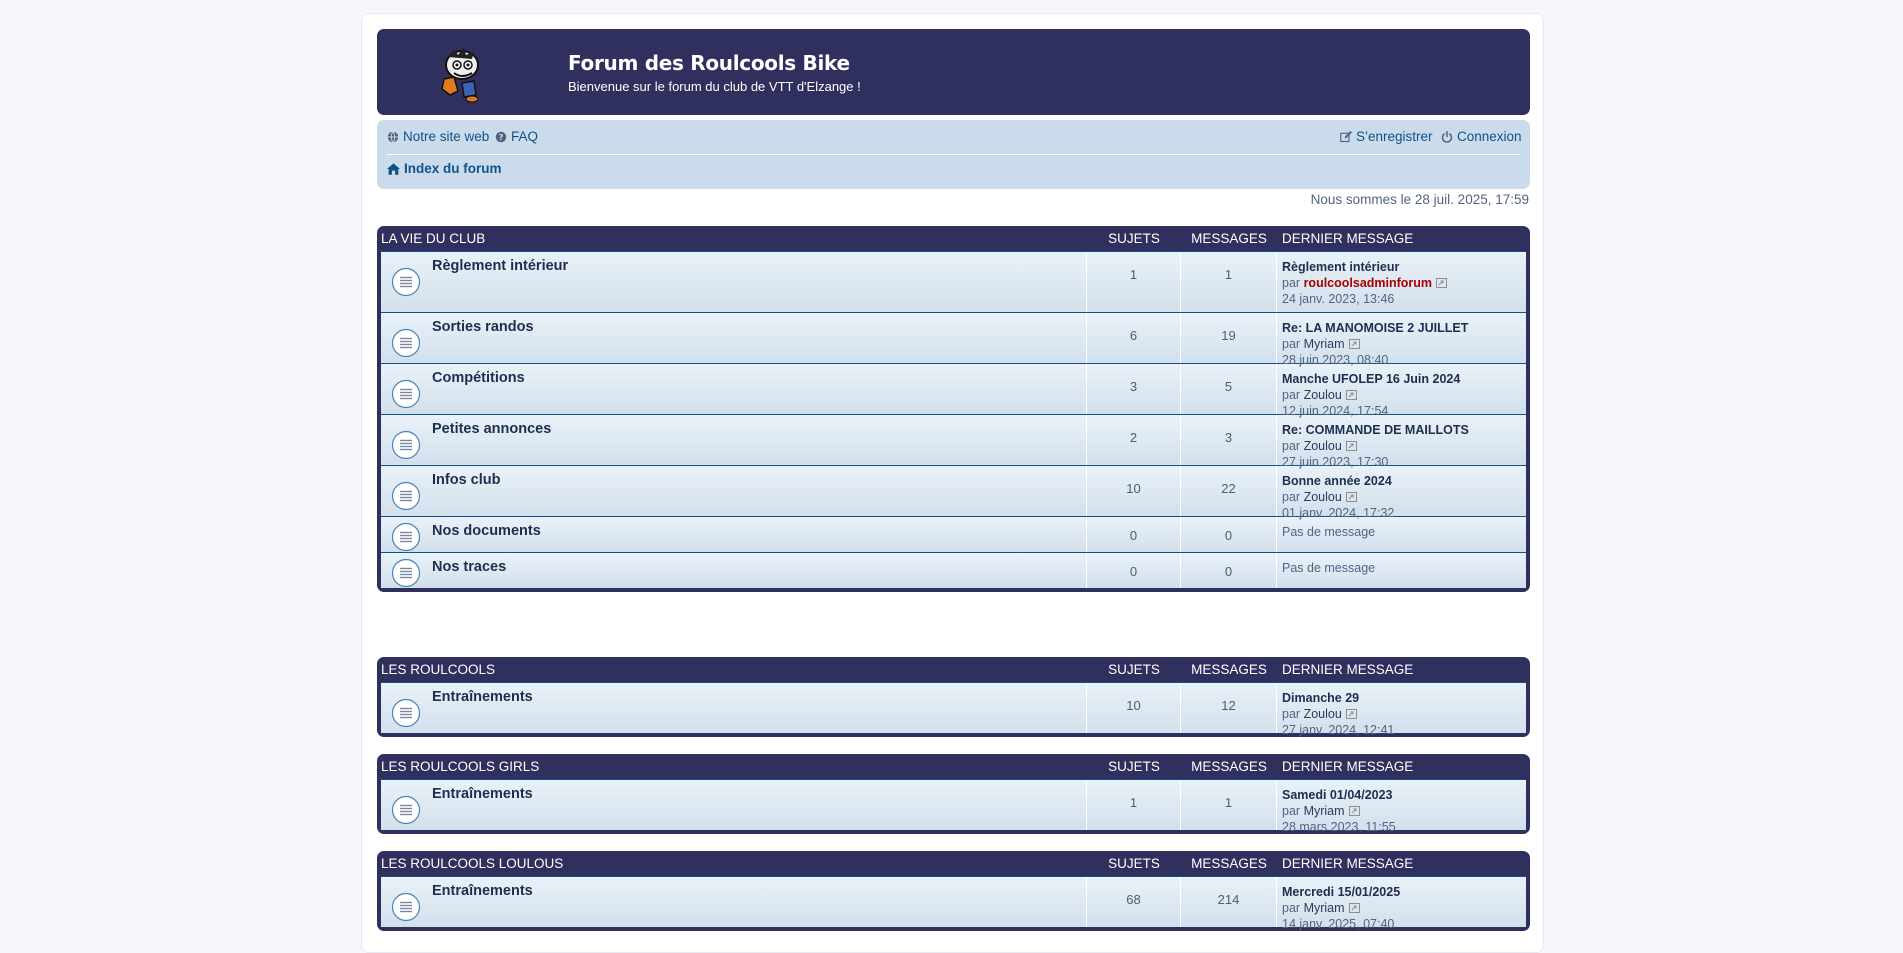  I want to click on category-title: LES ROULCOOLS, so click(734, 669).